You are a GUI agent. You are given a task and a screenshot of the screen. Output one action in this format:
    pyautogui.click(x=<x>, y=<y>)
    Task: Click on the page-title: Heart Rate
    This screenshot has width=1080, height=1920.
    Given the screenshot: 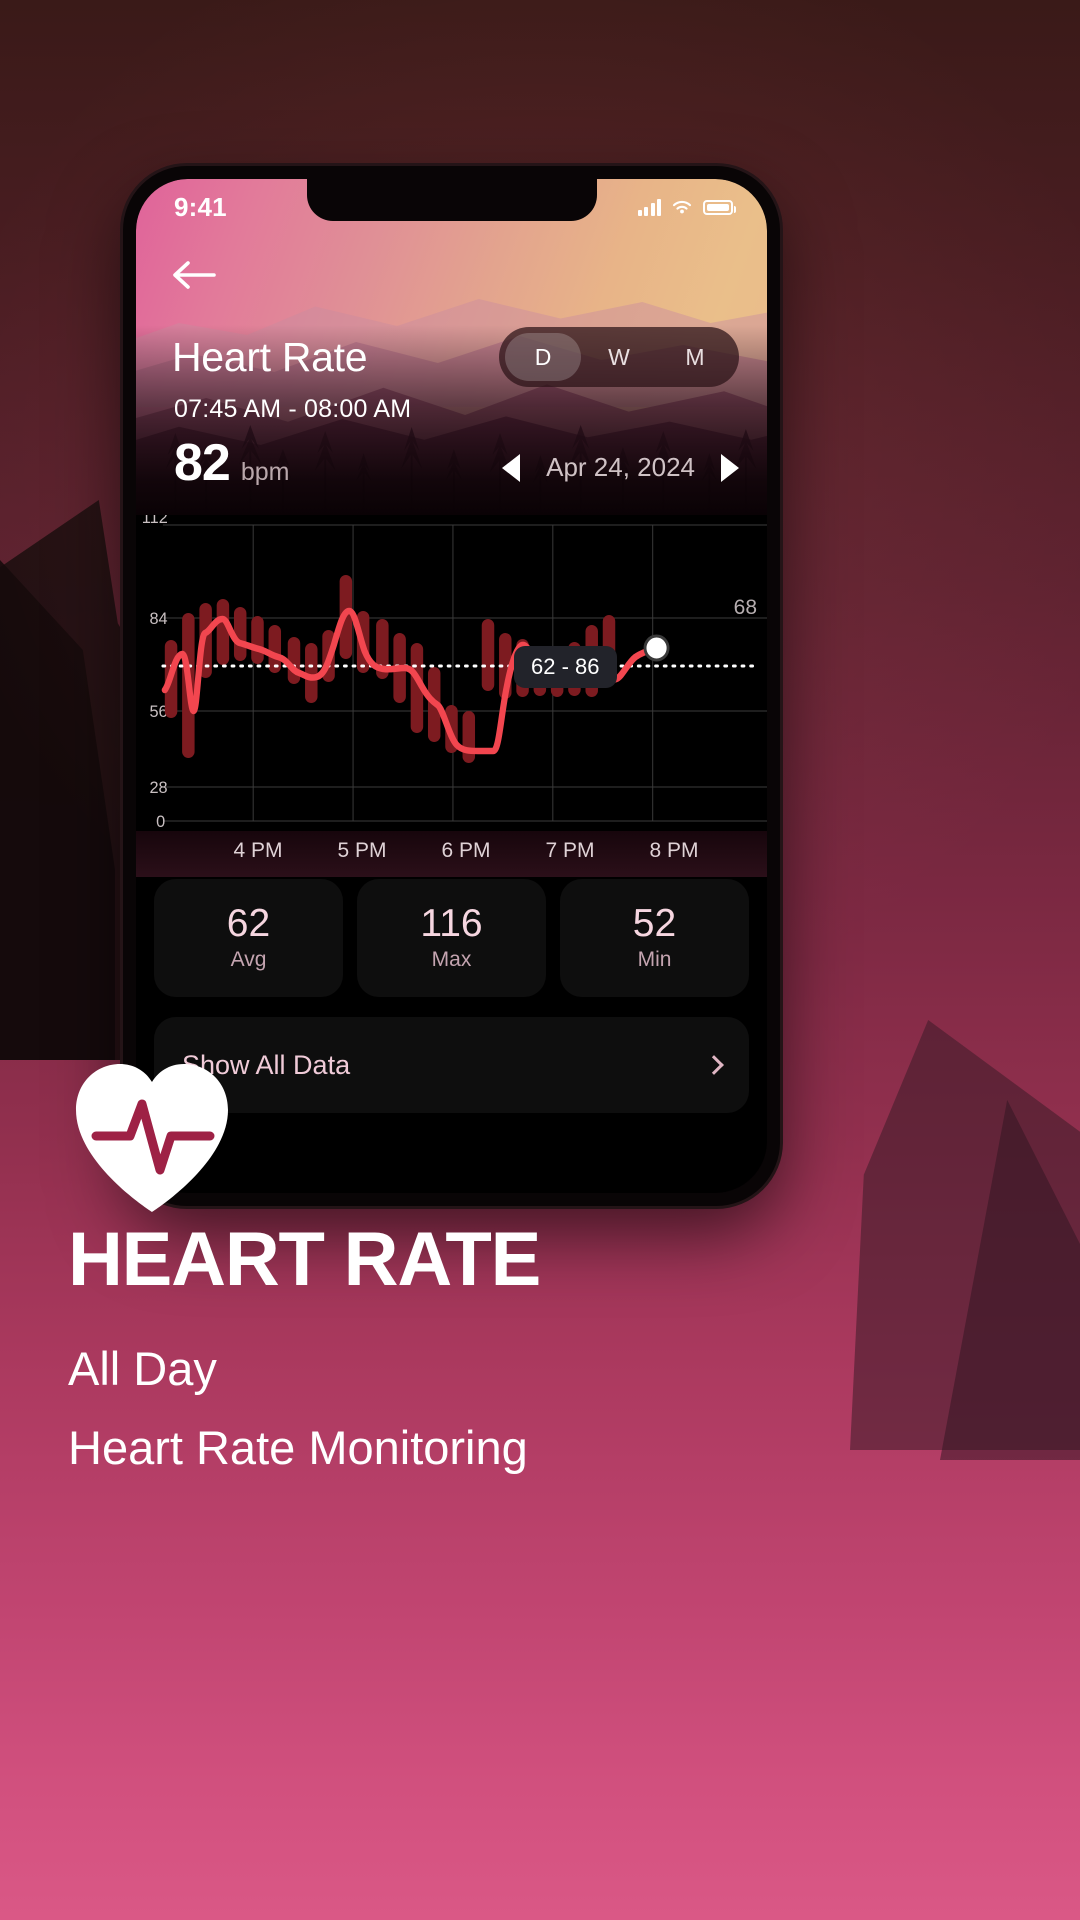 What is the action you would take?
    pyautogui.click(x=270, y=356)
    